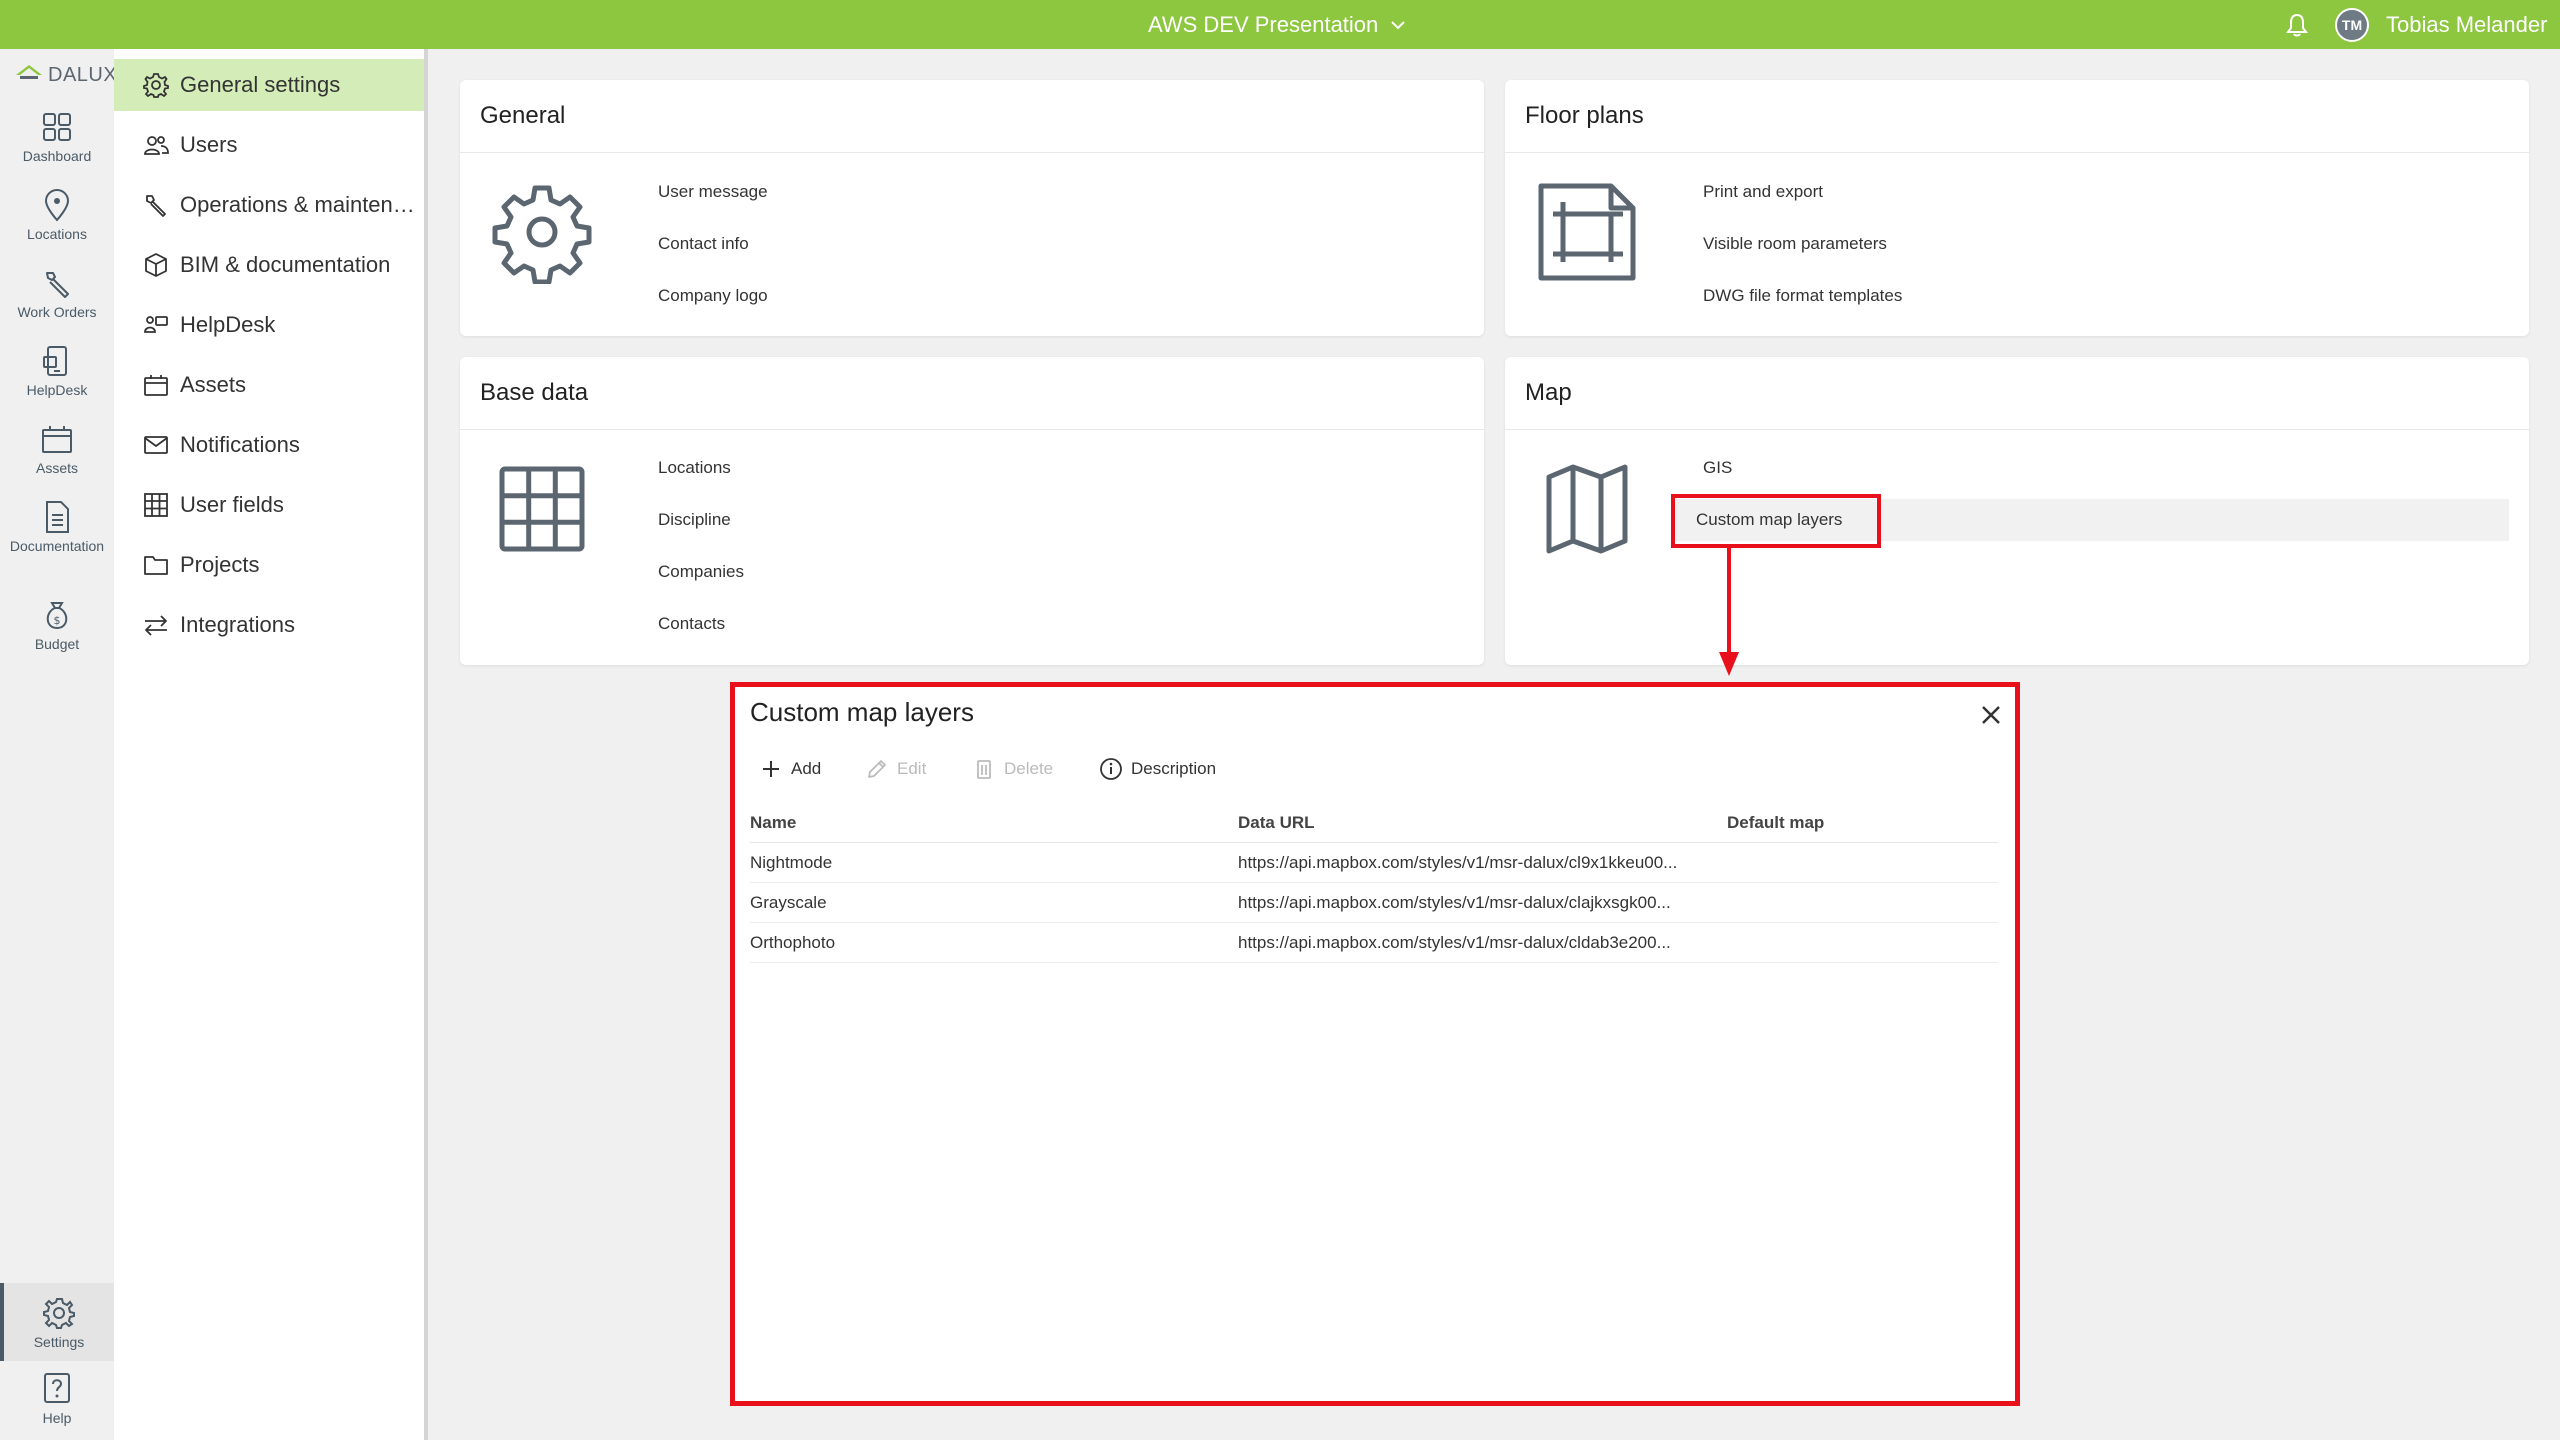 The image size is (2560, 1440). What do you see at coordinates (156, 445) in the screenshot?
I see `envelope-icon` at bounding box center [156, 445].